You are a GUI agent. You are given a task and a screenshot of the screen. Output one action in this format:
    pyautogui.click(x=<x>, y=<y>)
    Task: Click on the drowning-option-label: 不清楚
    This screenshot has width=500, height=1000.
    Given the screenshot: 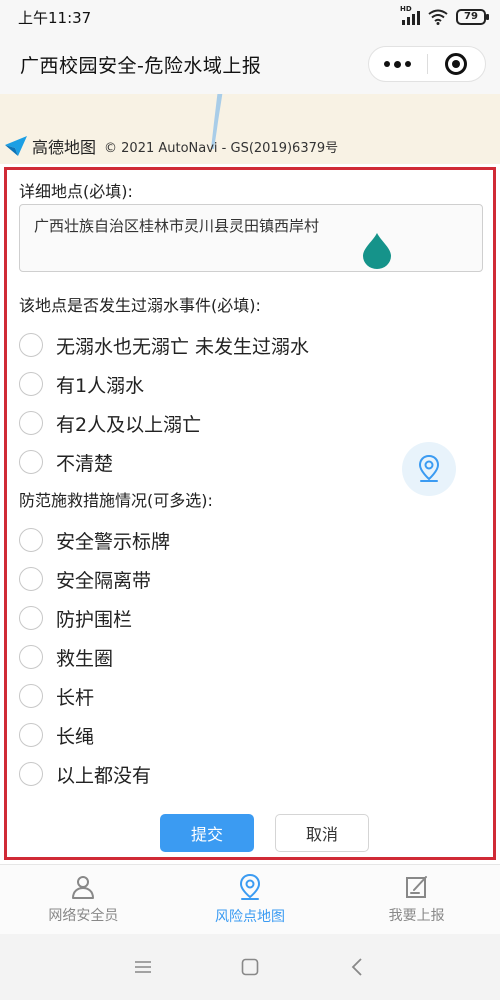 What is the action you would take?
    pyautogui.click(x=85, y=463)
    